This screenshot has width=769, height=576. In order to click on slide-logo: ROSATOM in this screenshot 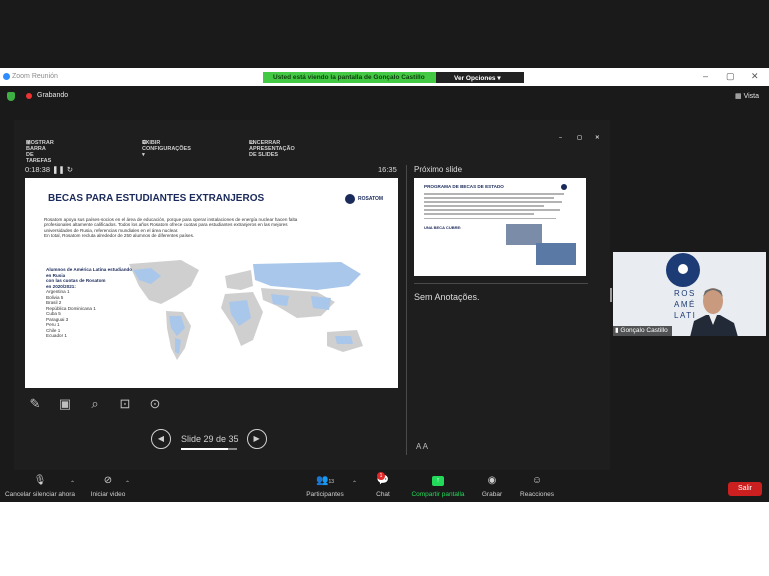, I will do `click(364, 199)`.